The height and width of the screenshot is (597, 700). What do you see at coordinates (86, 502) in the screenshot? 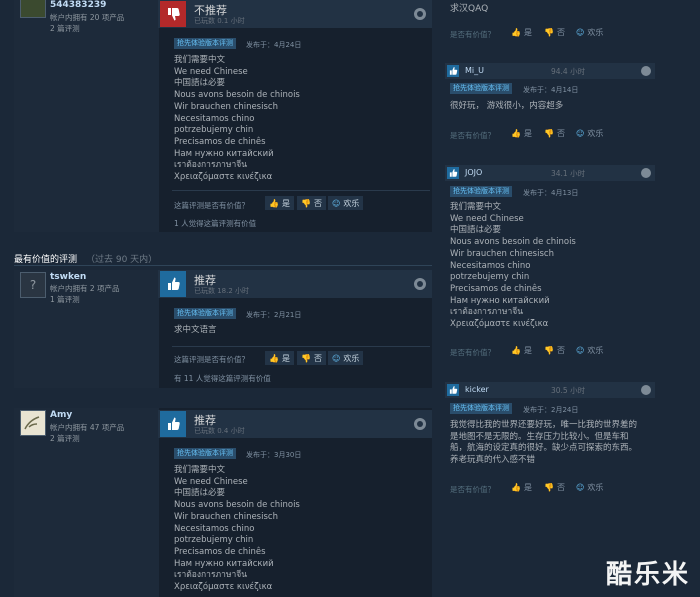
I see `review-author-panel: Amy 帐户内拥有 47 项产品 2 篇评测` at bounding box center [86, 502].